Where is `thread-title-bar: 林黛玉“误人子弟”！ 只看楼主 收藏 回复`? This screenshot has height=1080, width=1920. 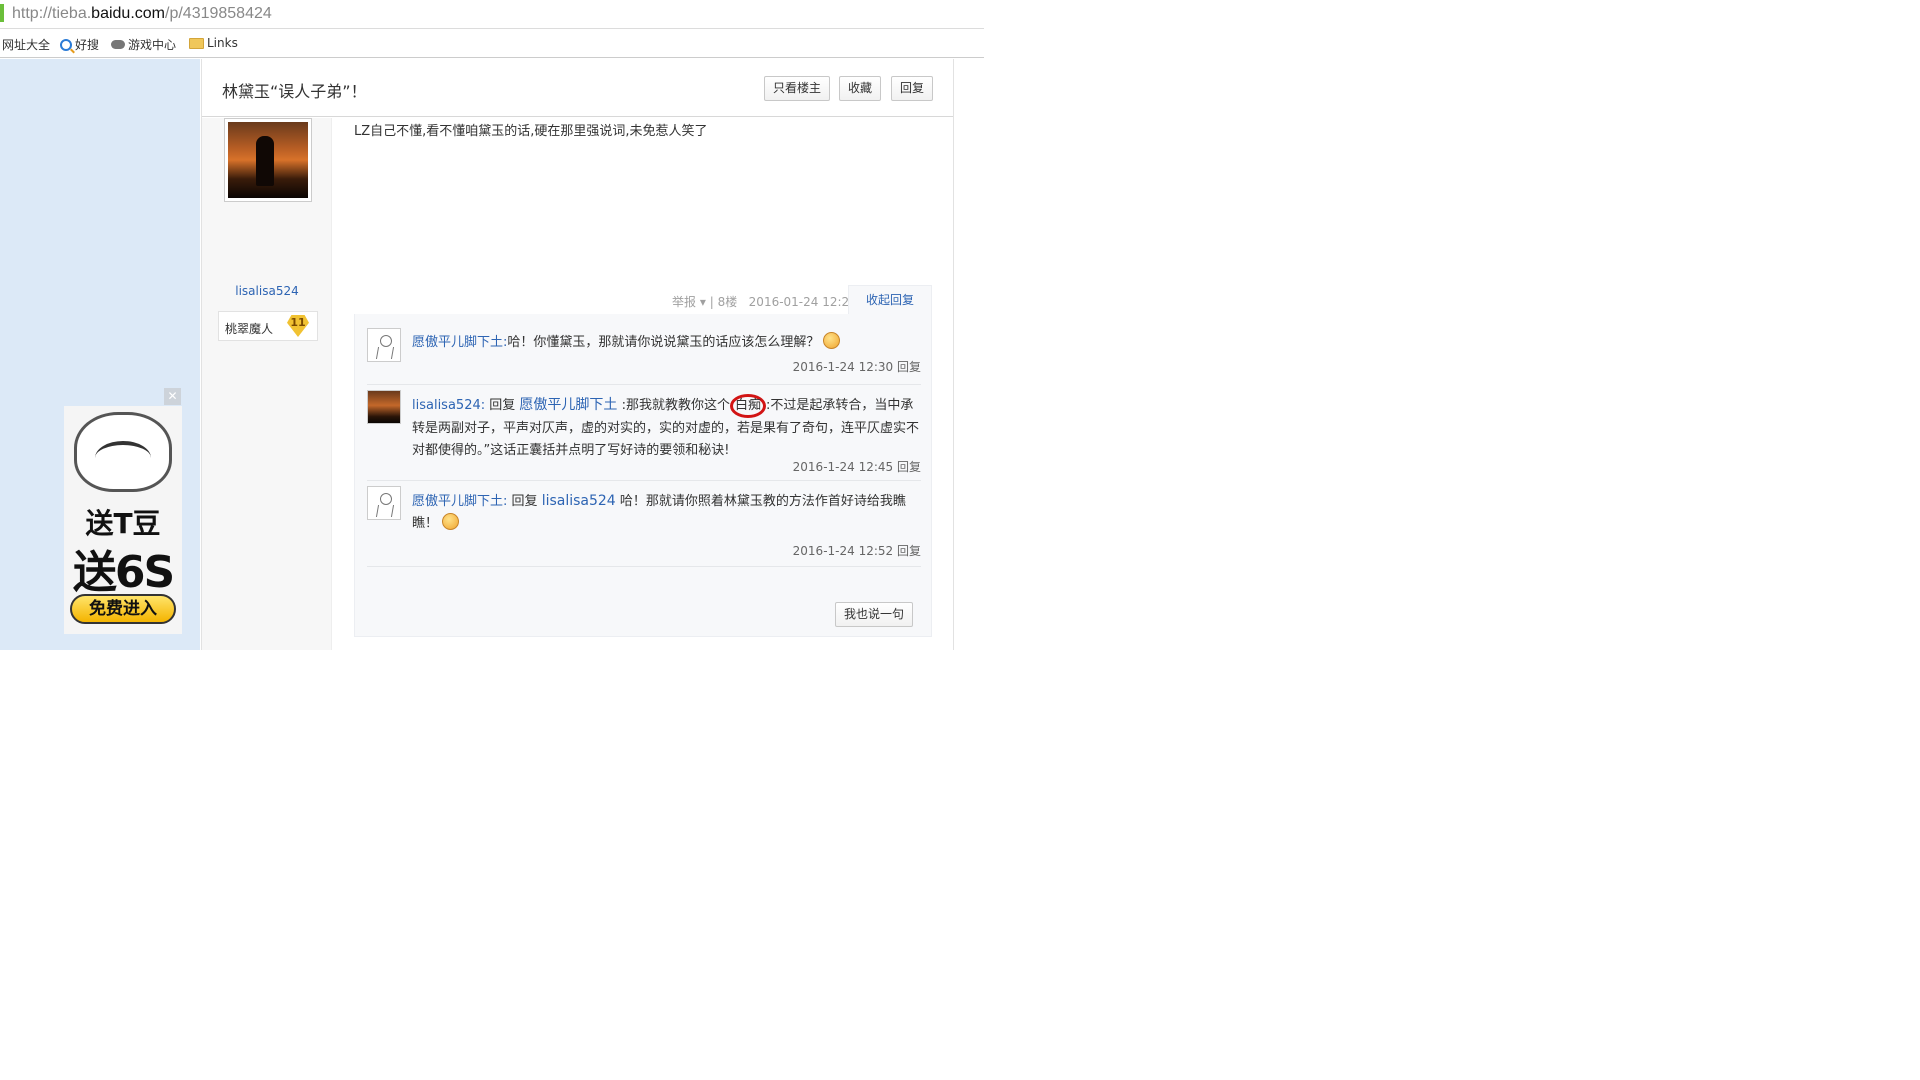
thread-title-bar: 林黛玉“误人子弟”！ 只看楼主 收藏 回复 is located at coordinates (577, 88).